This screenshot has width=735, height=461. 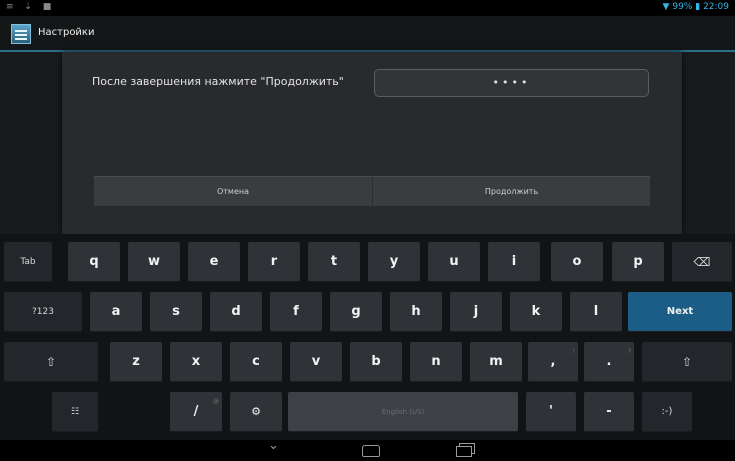 I want to click on key-f: f, so click(x=296, y=312).